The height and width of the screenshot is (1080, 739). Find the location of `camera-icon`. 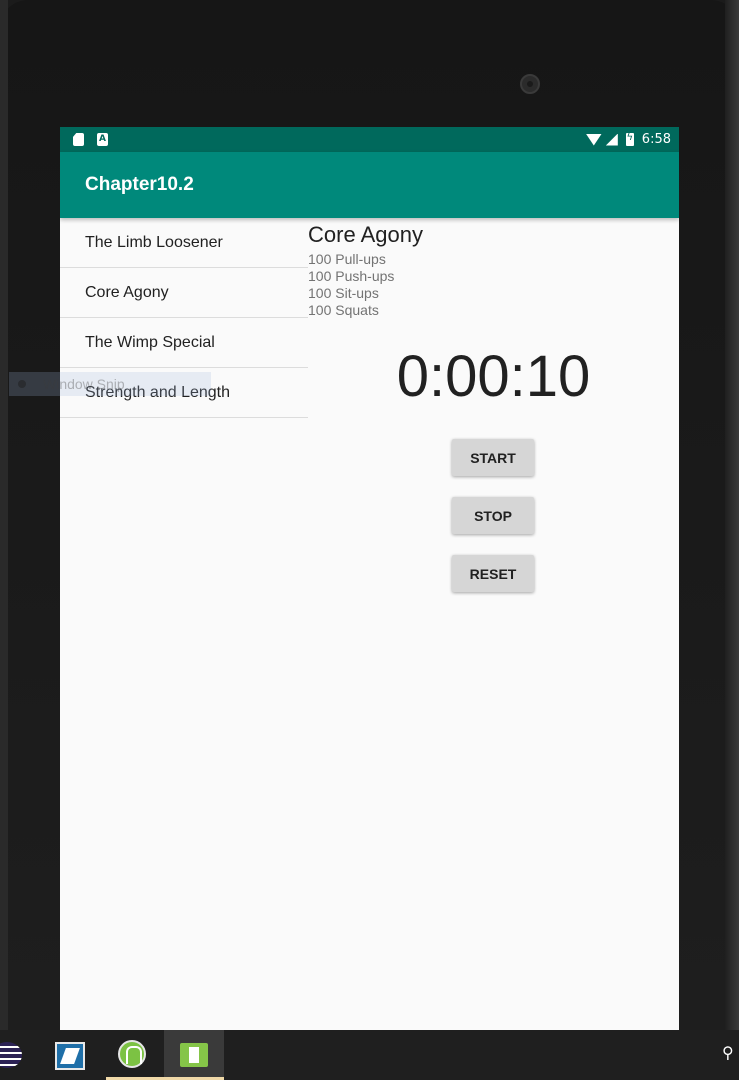

camera-icon is located at coordinates (530, 84).